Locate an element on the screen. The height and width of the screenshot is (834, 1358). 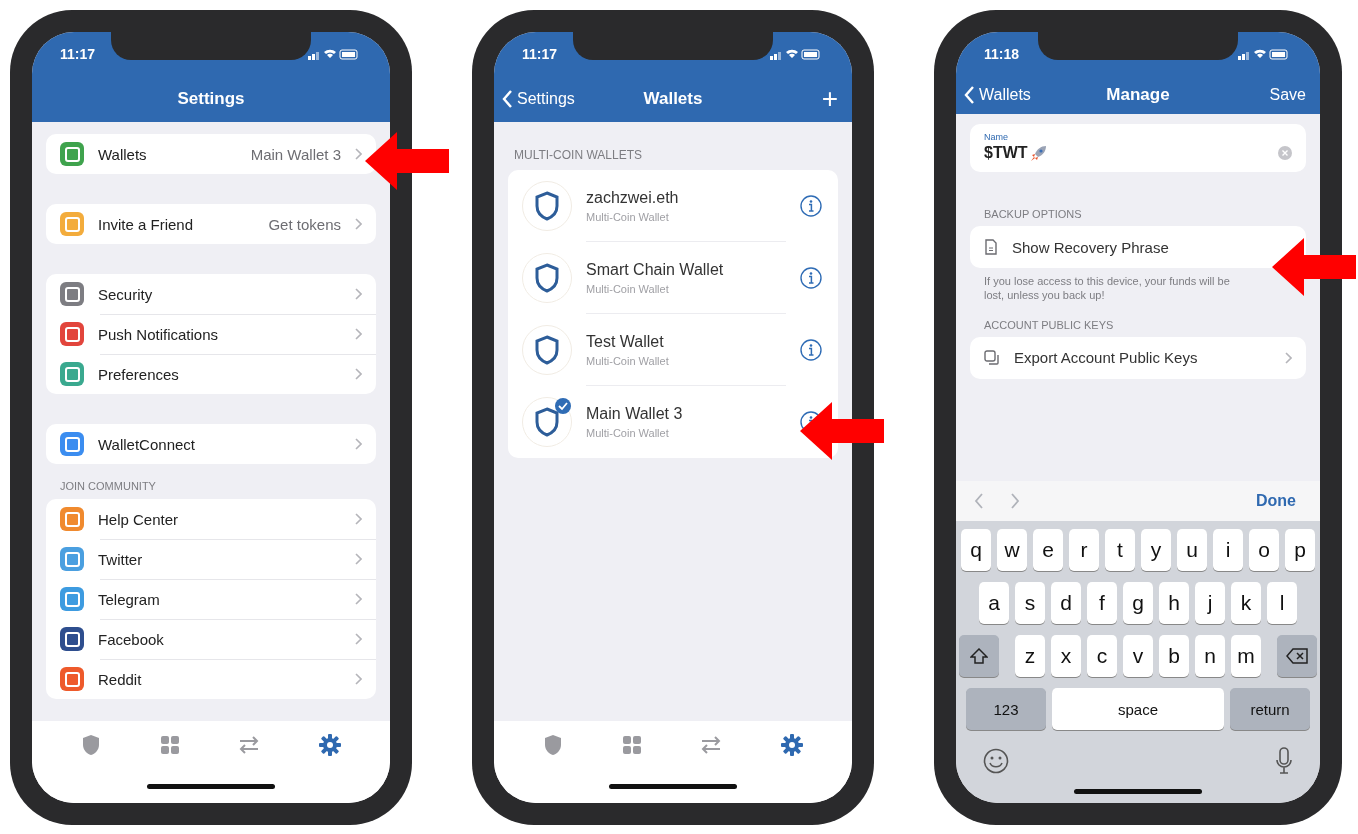
settings-row: Telegram is located at coordinates (211, 599).